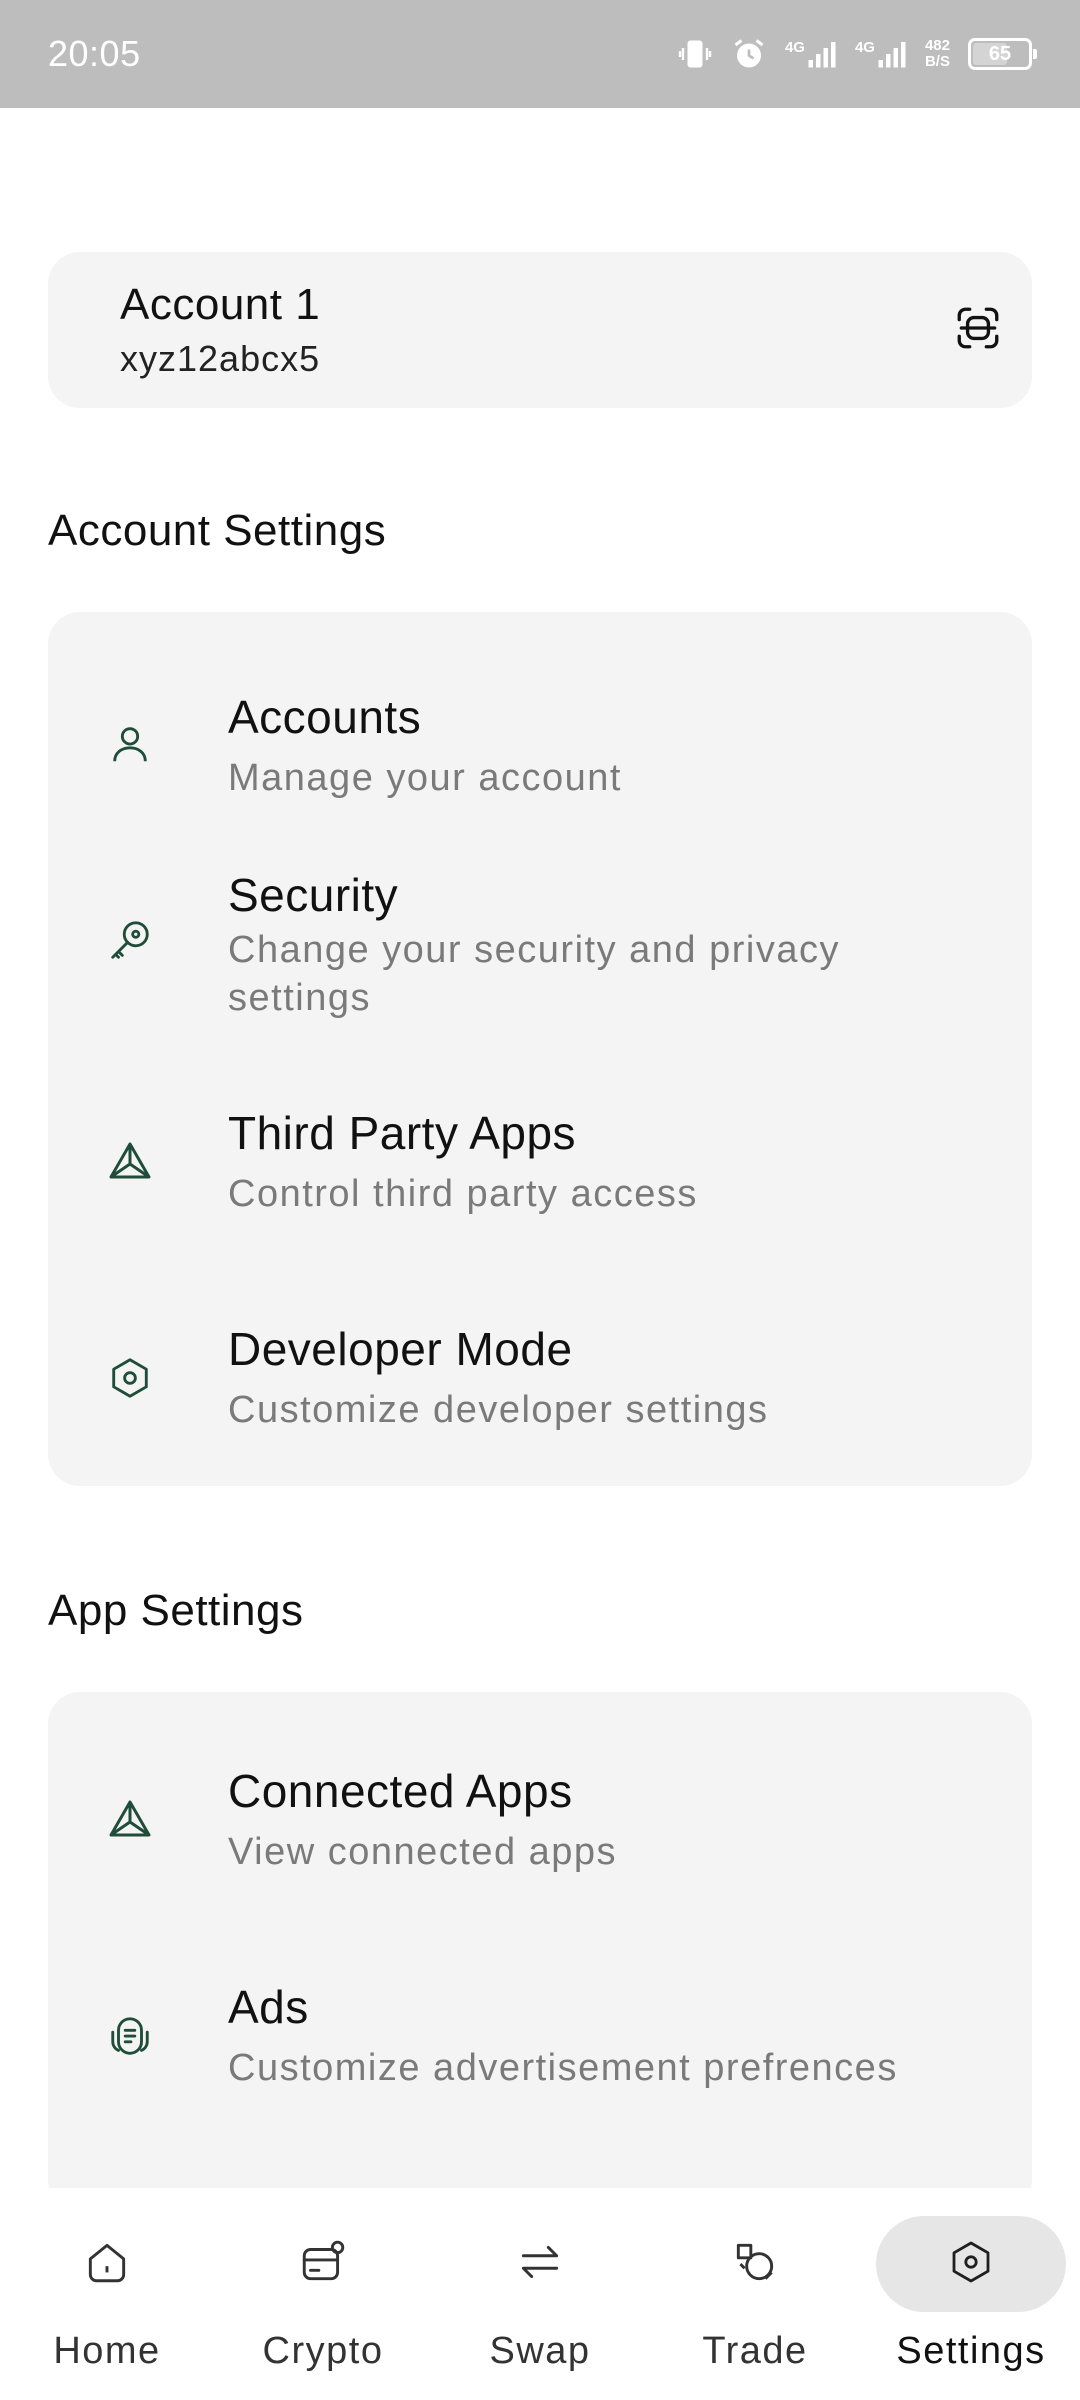  What do you see at coordinates (313, 895) in the screenshot?
I see `item-title: Security` at bounding box center [313, 895].